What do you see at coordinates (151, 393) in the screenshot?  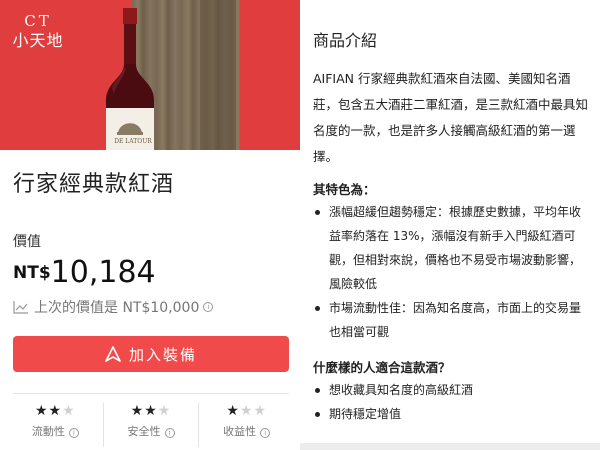 I see `divider` at bounding box center [151, 393].